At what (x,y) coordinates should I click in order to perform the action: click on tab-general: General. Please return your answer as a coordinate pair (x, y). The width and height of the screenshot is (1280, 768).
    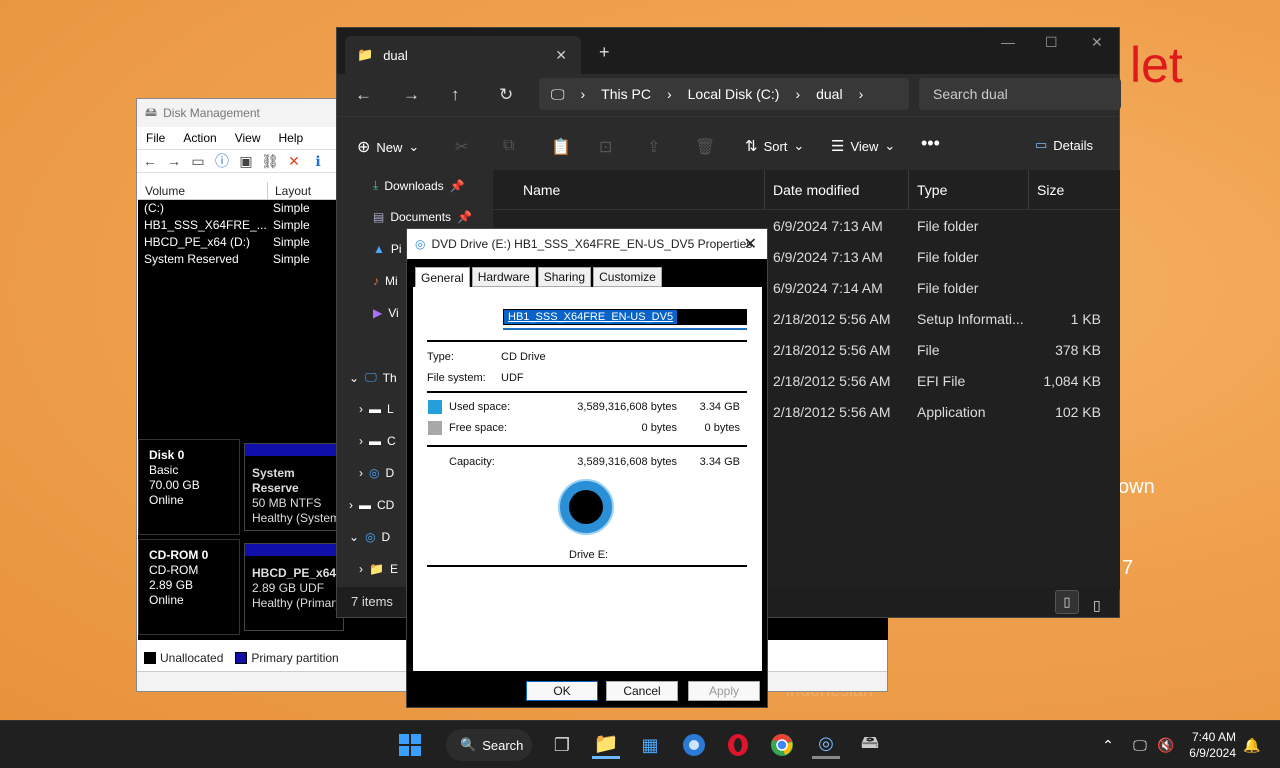
    Looking at the image, I should click on (442, 277).